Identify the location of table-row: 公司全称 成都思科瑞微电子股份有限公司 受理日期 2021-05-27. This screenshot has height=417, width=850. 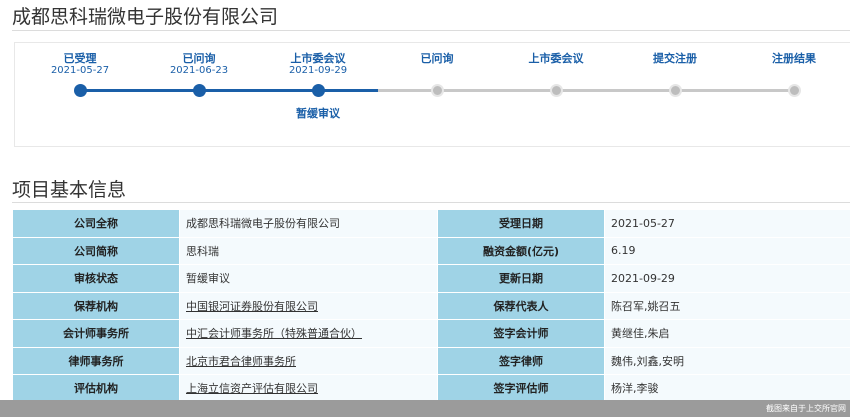
(431, 223).